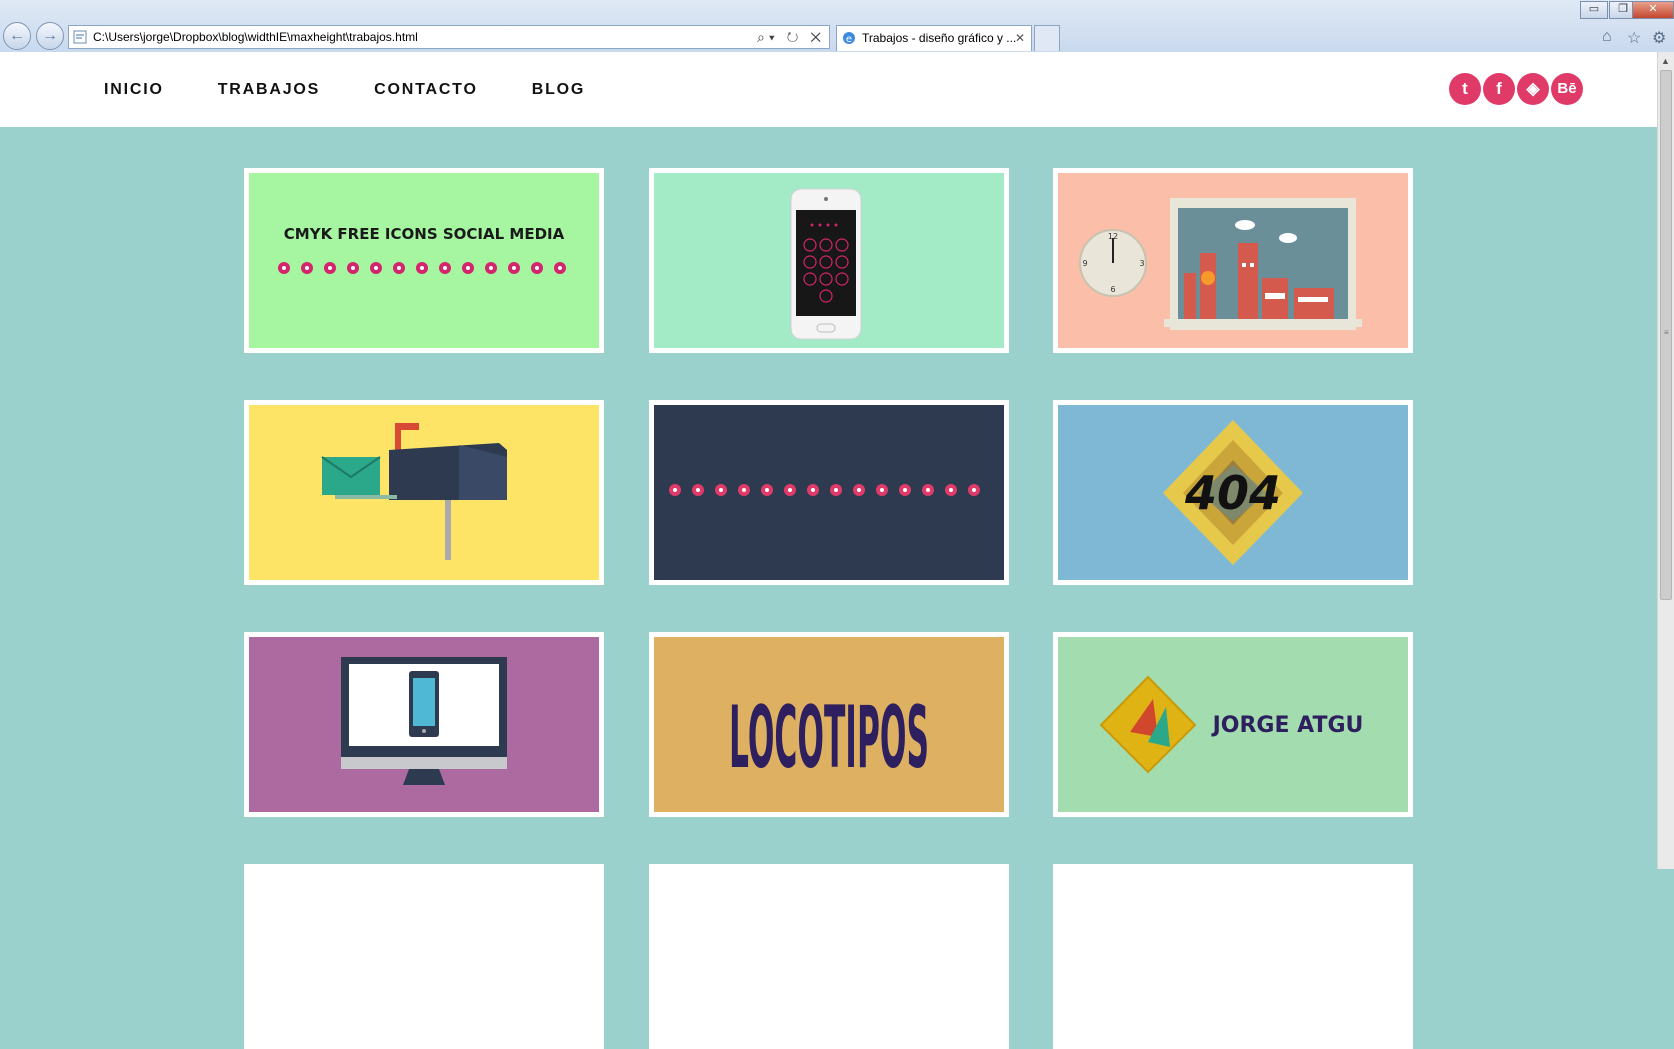  Describe the element at coordinates (1465, 89) in the screenshot. I see `twitter-icon: t` at that location.